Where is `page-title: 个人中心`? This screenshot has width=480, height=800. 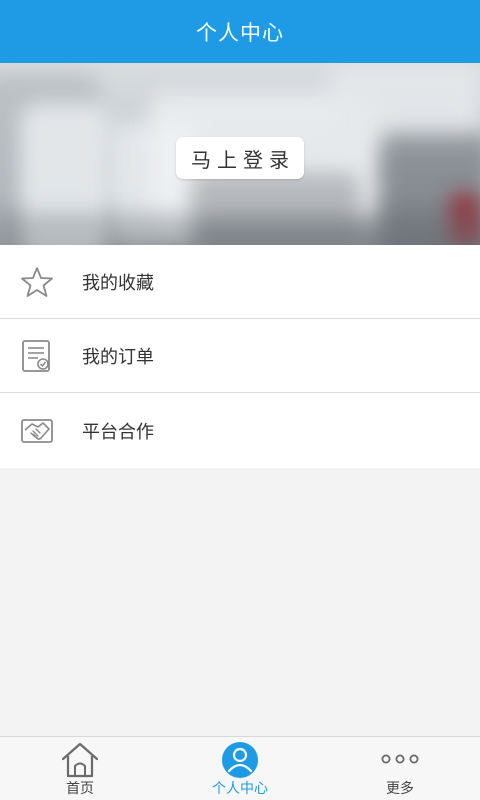
page-title: 个人中心 is located at coordinates (240, 32).